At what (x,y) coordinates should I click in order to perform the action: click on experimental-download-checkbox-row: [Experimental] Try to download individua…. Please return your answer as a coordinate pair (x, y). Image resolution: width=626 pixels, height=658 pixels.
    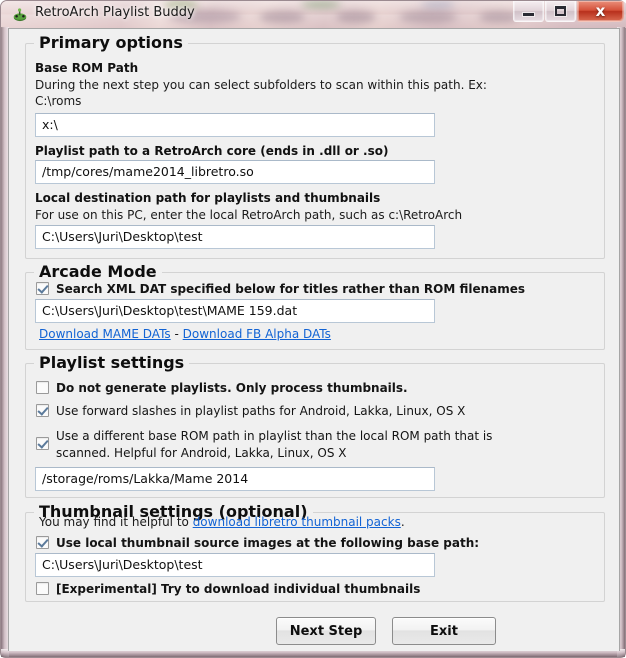
    Looking at the image, I should click on (228, 589).